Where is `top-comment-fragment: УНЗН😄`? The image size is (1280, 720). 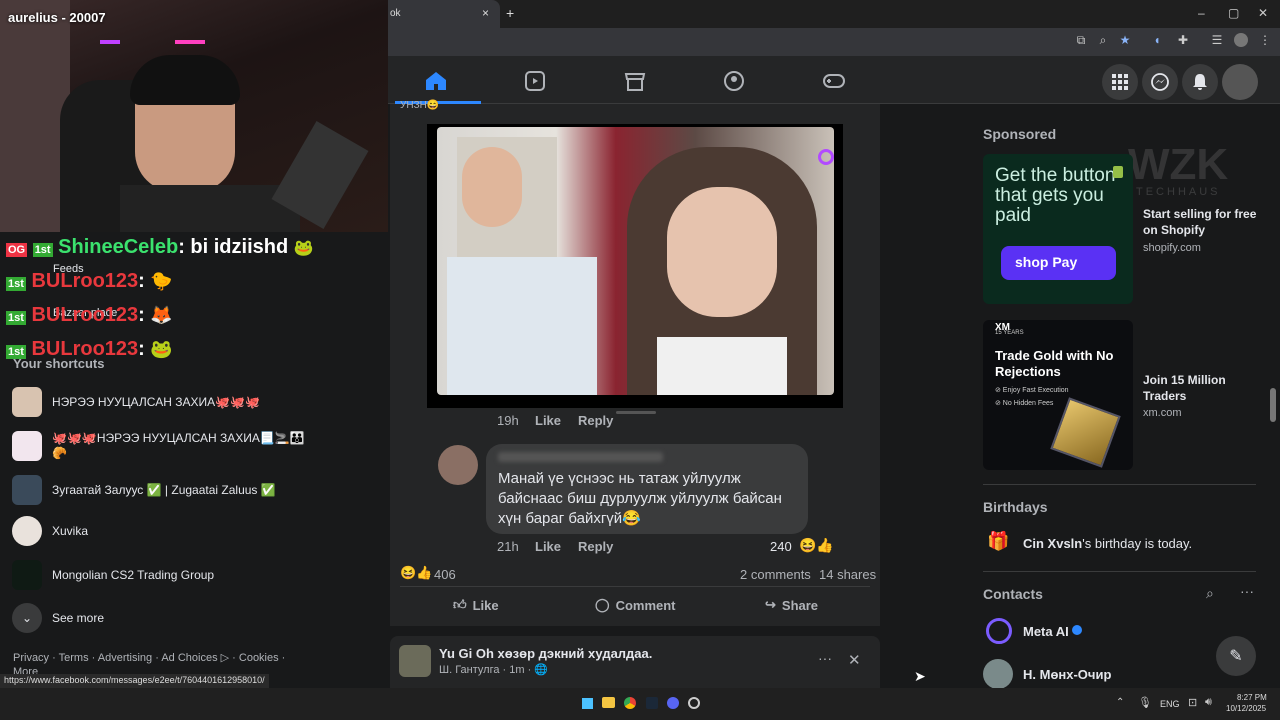 top-comment-fragment: УНЗН😄 is located at coordinates (420, 105).